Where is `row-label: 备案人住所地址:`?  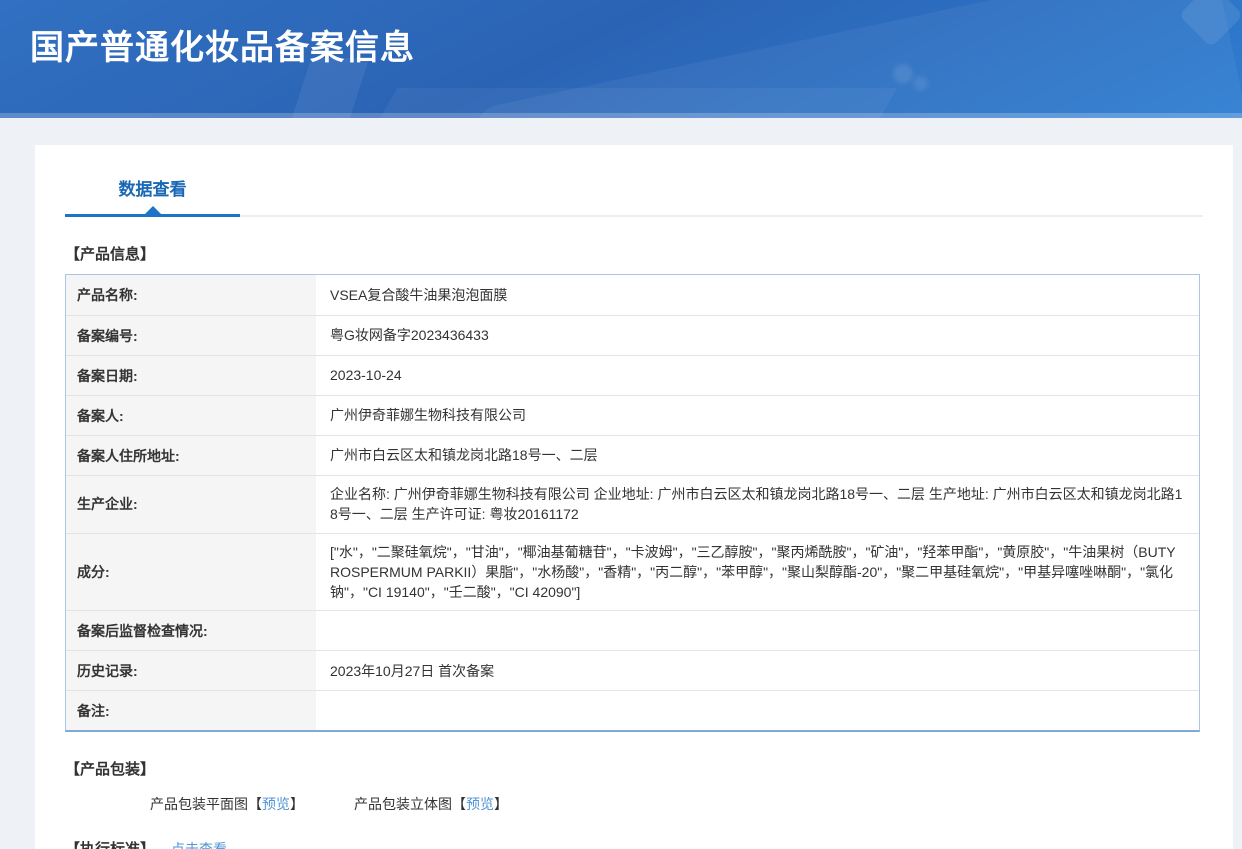
row-label: 备案人住所地址: is located at coordinates (191, 455).